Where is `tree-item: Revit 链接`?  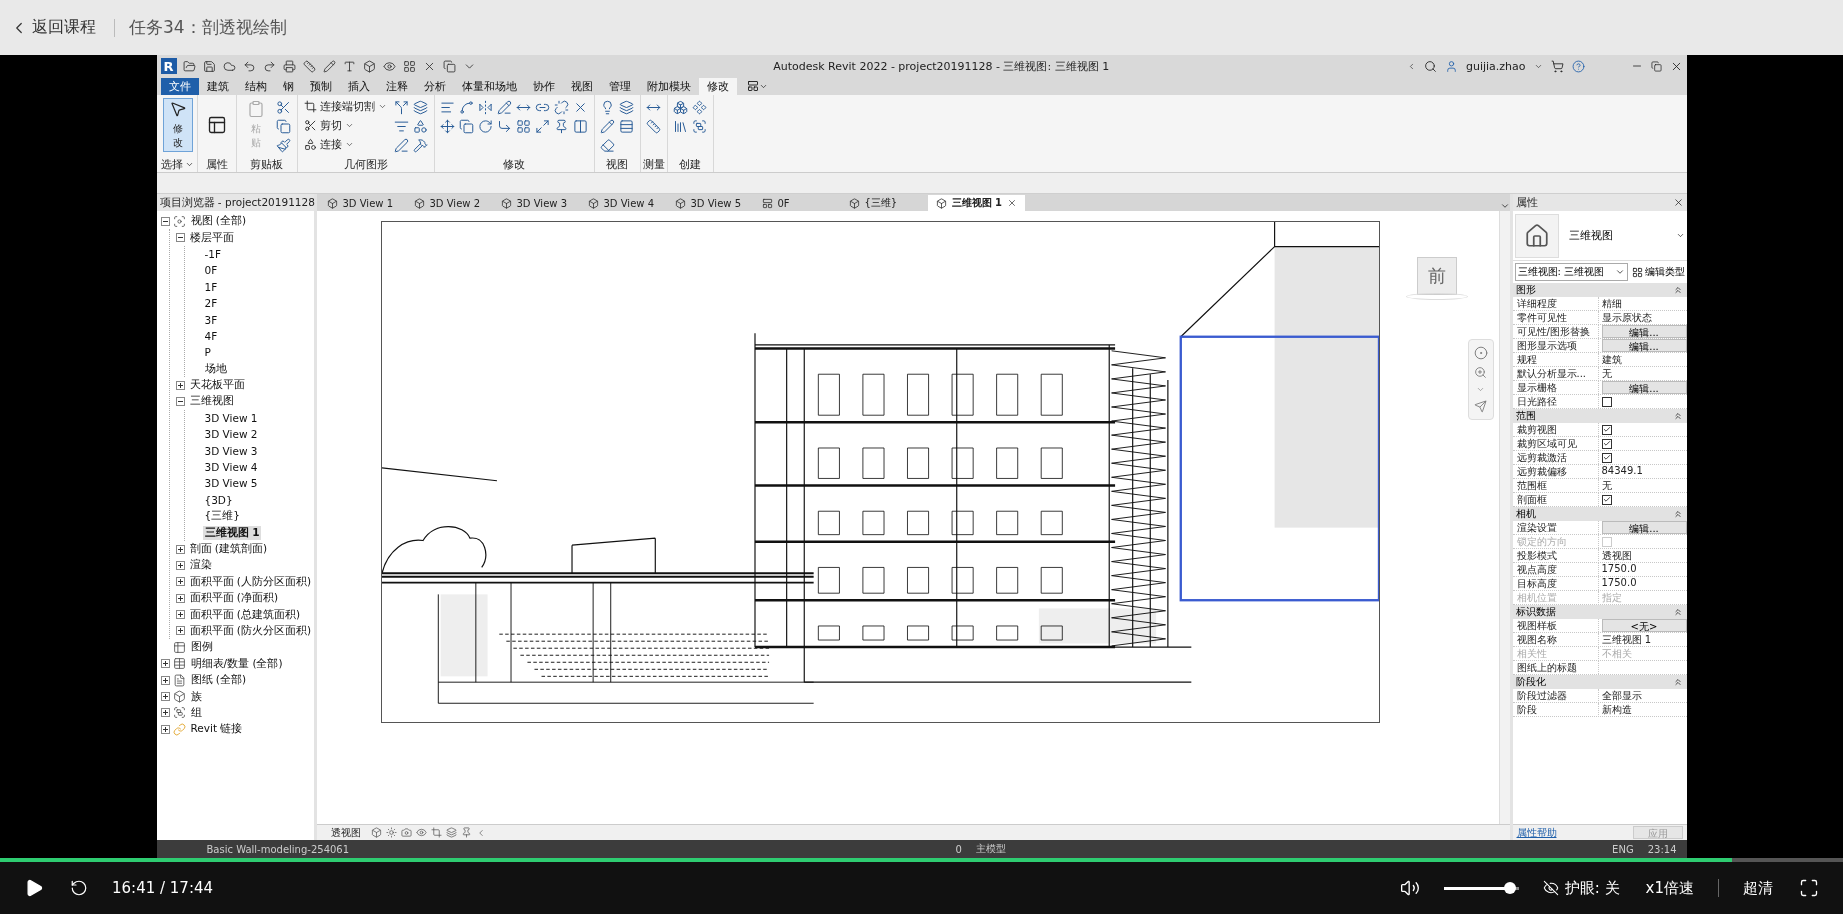 tree-item: Revit 链接 is located at coordinates (216, 729).